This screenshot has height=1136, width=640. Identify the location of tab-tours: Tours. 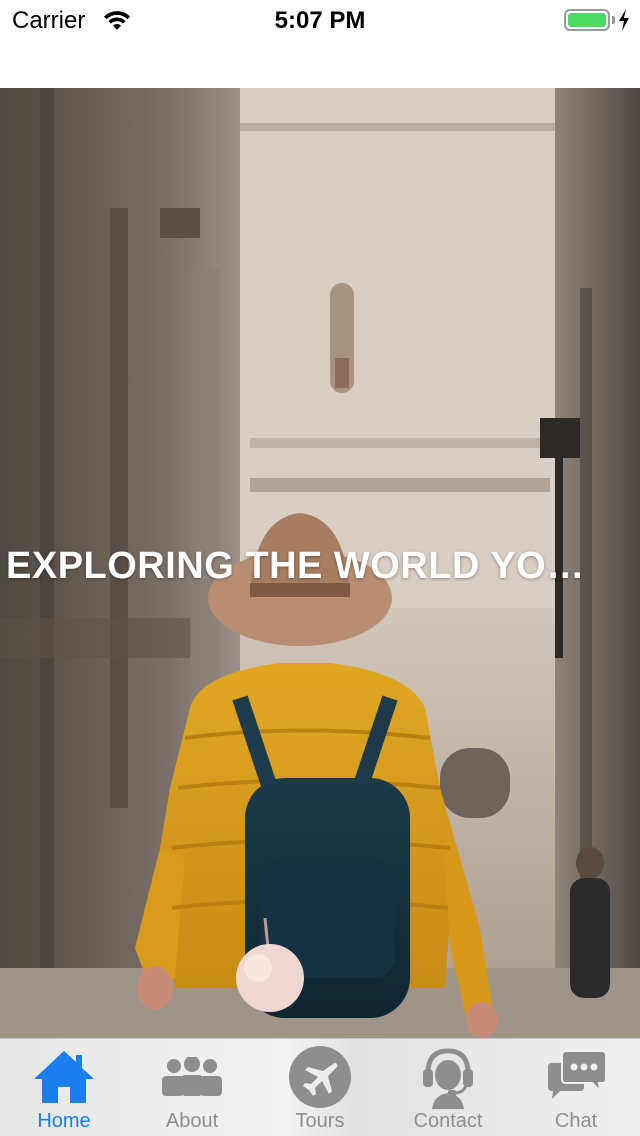
(320, 1087).